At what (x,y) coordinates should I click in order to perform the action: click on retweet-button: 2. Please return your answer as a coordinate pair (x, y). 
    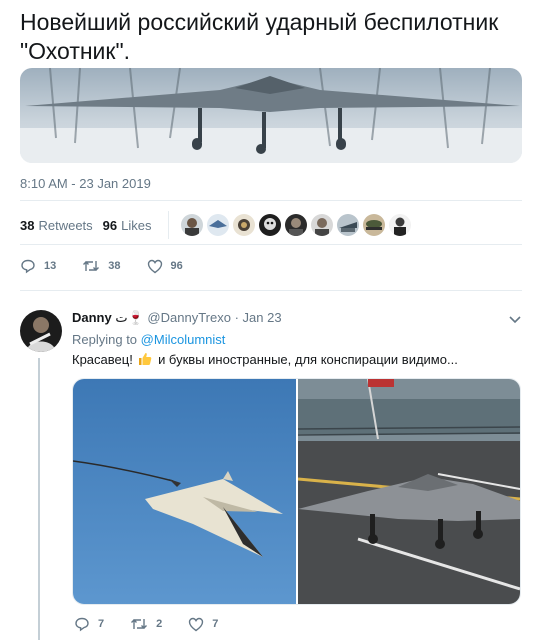
    Looking at the image, I should click on (146, 624).